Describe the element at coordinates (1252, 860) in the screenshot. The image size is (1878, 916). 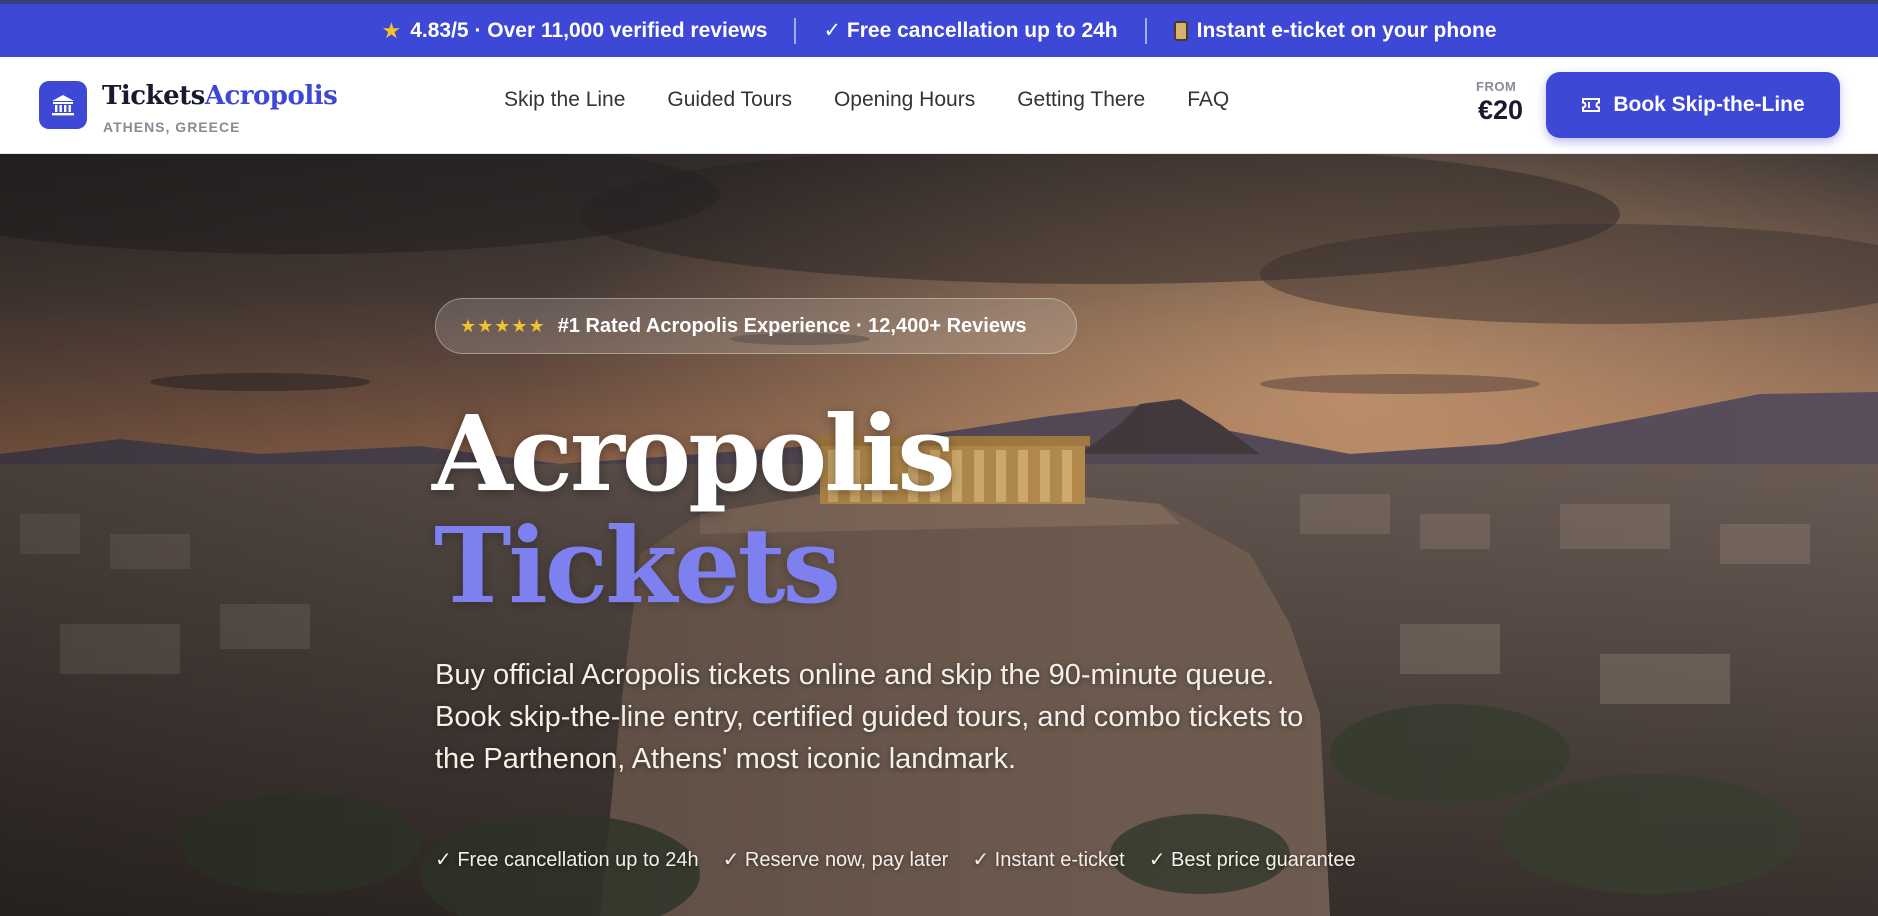
I see `perk-best-price: ✓ Best price guarantee` at that location.